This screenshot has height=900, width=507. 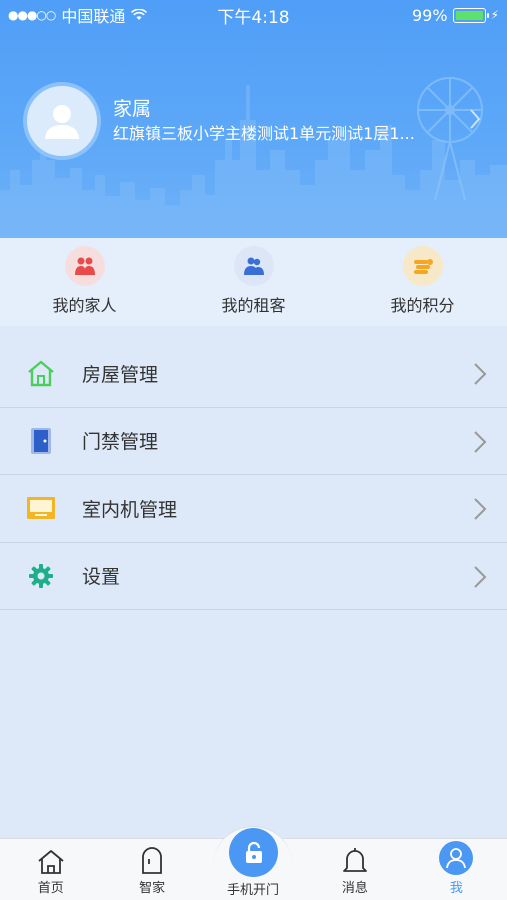 I want to click on tab-messages: 消息, so click(x=354, y=869).